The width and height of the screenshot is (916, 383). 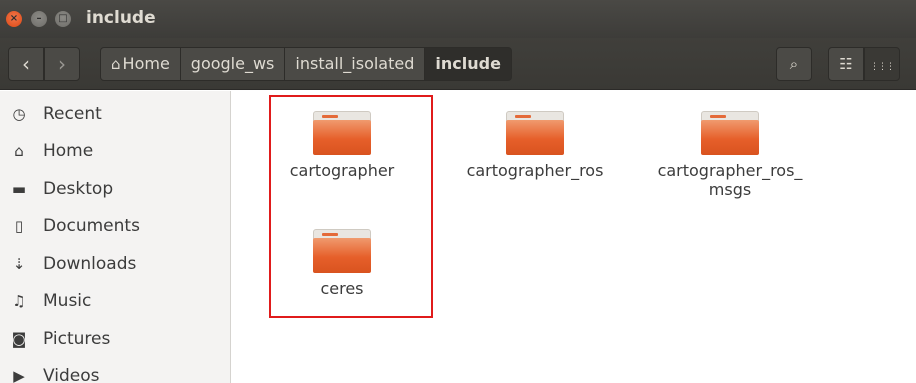 I want to click on breadcrumb-label: include, so click(x=468, y=63).